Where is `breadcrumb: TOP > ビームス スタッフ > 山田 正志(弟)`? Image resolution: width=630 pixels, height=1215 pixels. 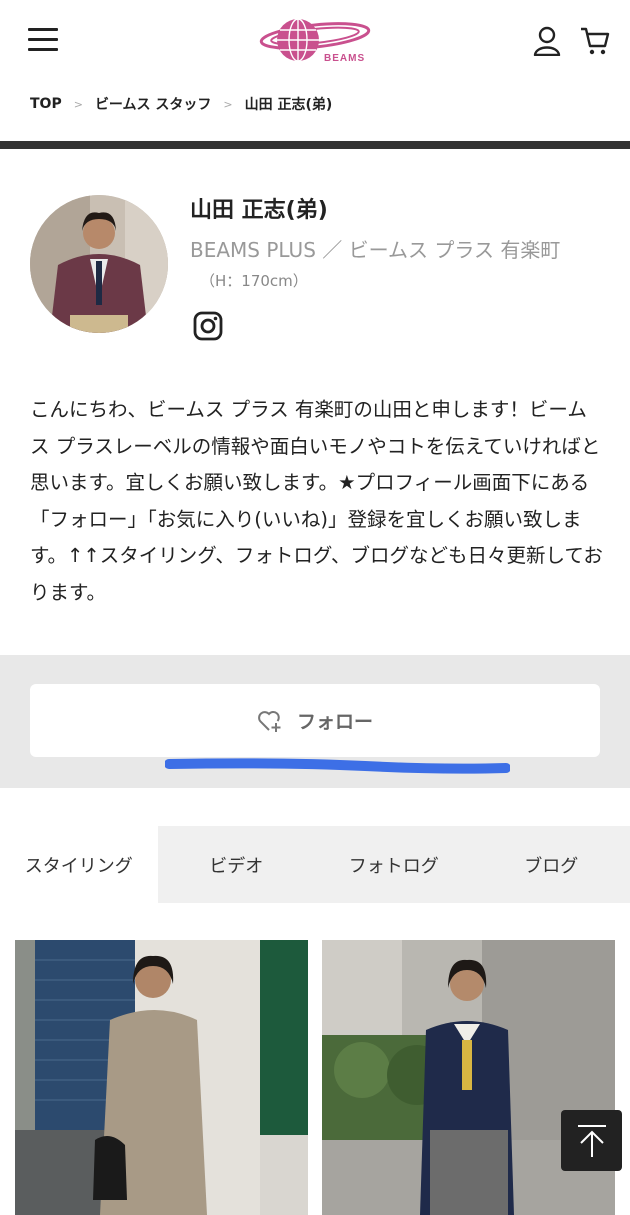 breadcrumb: TOP > ビームス スタッフ > 山田 正志(弟) is located at coordinates (181, 104).